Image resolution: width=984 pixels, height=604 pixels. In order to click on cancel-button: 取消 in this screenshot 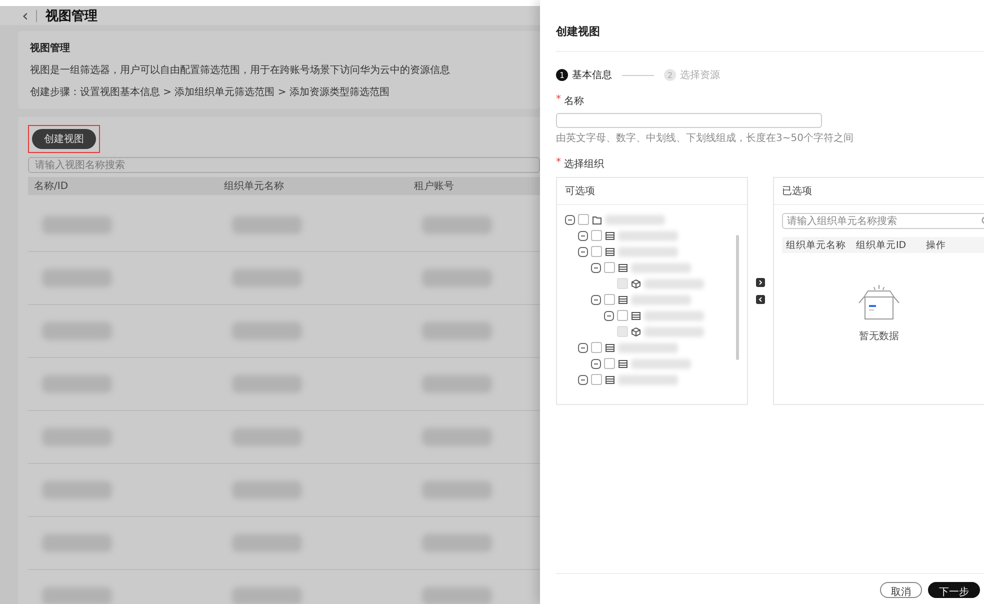, I will do `click(901, 590)`.